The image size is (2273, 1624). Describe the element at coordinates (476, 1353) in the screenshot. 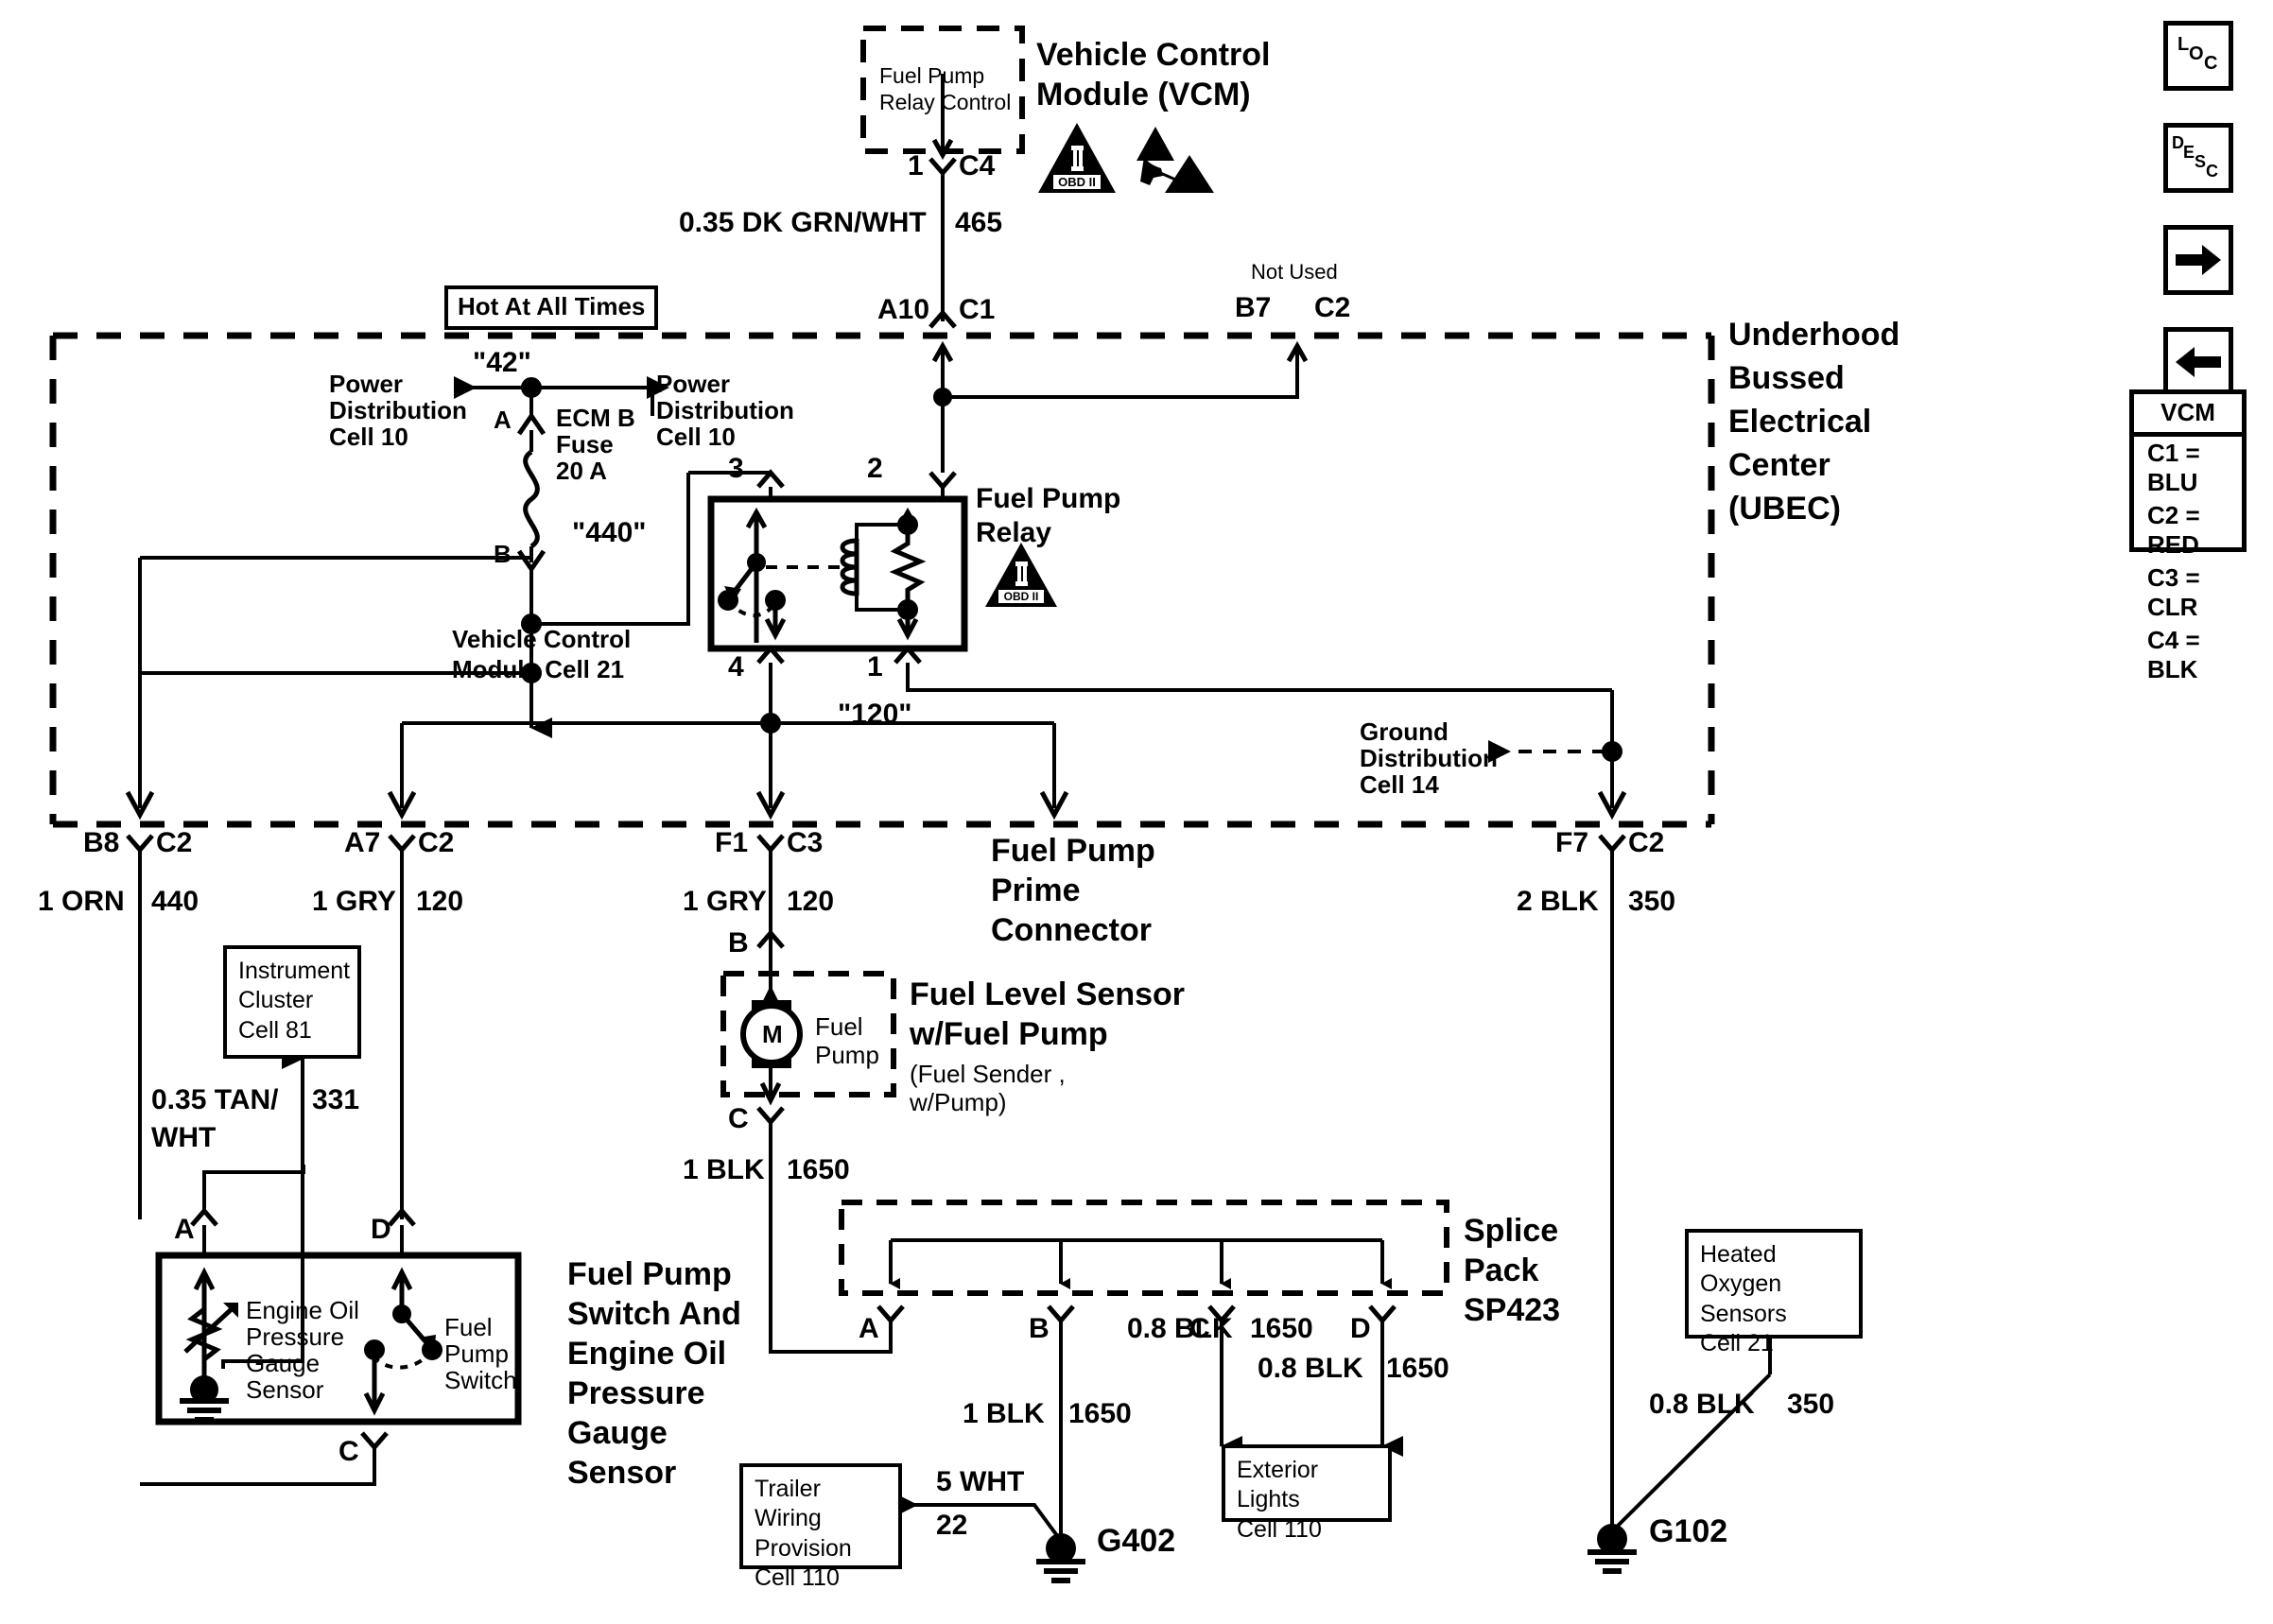

I see `fuel-pump-switch-line2: Pump` at that location.